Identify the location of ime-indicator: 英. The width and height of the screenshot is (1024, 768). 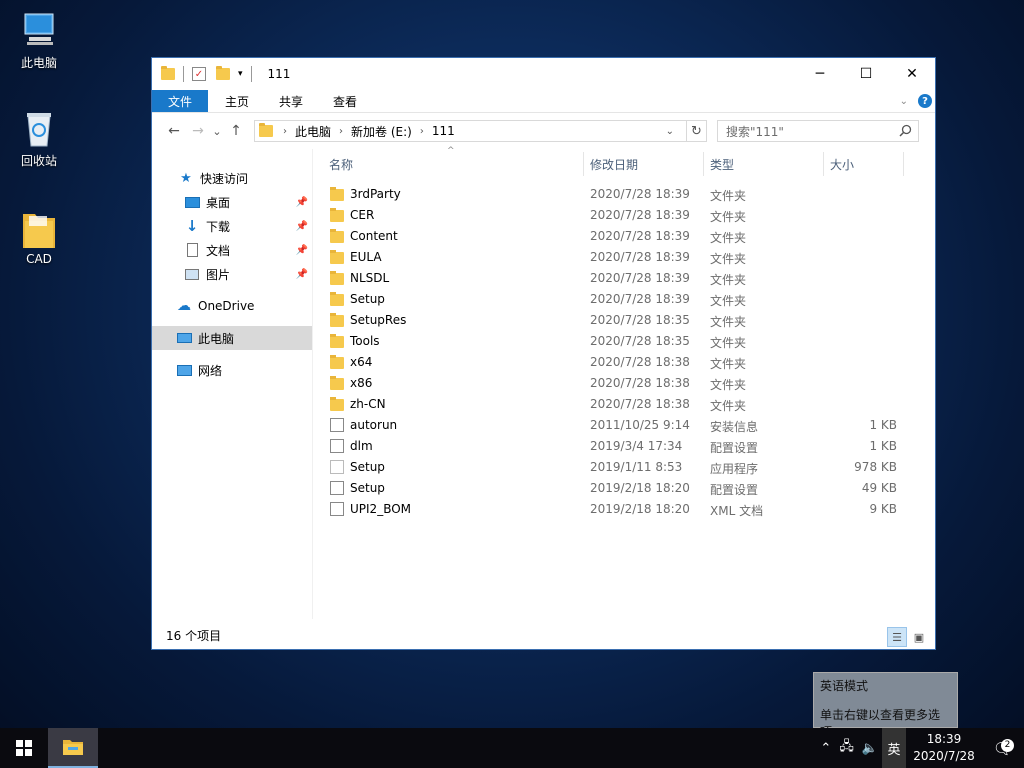
(894, 748).